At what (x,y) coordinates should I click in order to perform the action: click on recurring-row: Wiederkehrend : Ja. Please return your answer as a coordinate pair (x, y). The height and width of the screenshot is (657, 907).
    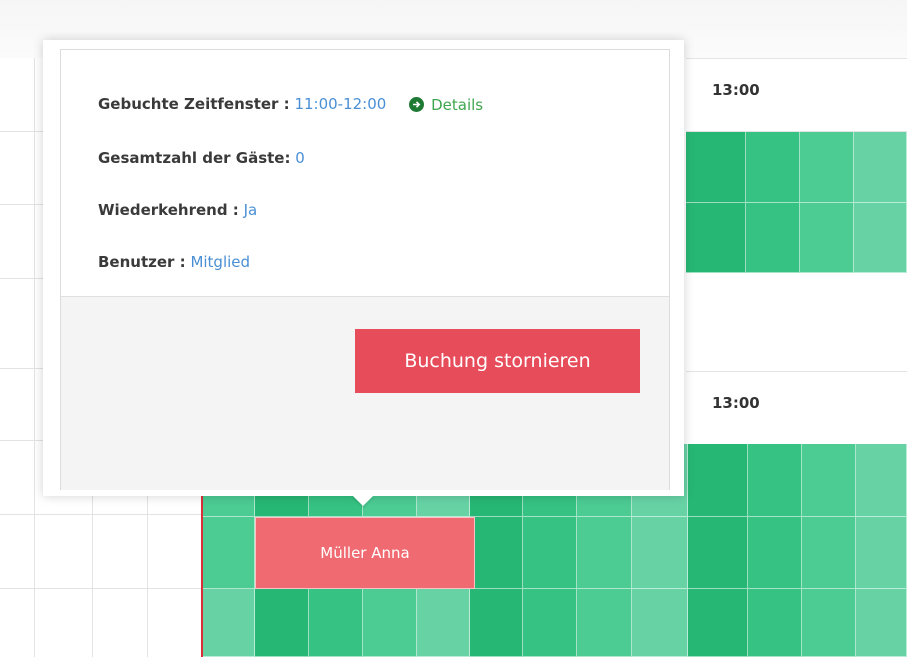
    Looking at the image, I should click on (177, 210).